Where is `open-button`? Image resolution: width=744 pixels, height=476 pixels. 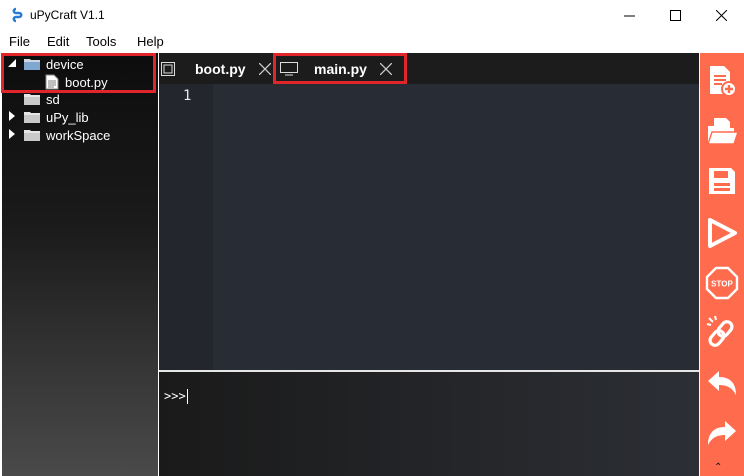 open-button is located at coordinates (722, 131).